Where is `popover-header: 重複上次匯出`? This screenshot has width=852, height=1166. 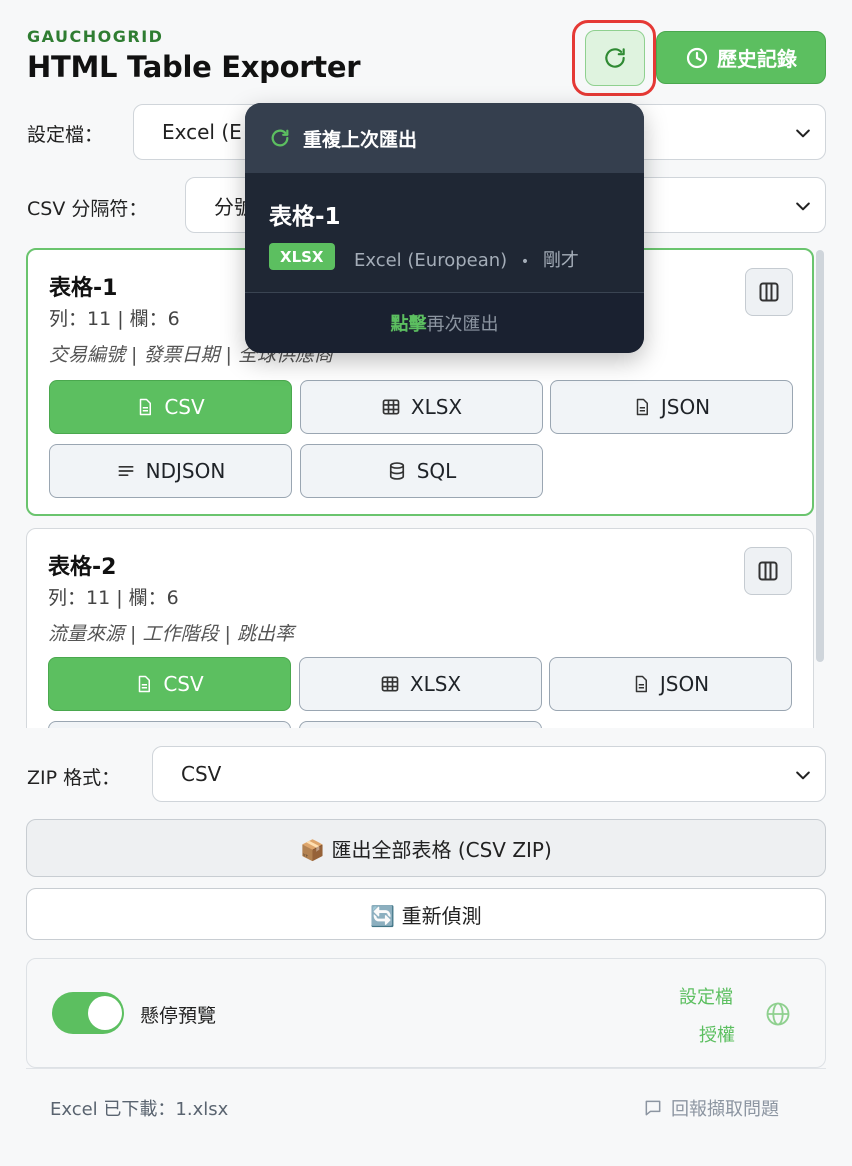
popover-header: 重複上次匯出 is located at coordinates (444, 138).